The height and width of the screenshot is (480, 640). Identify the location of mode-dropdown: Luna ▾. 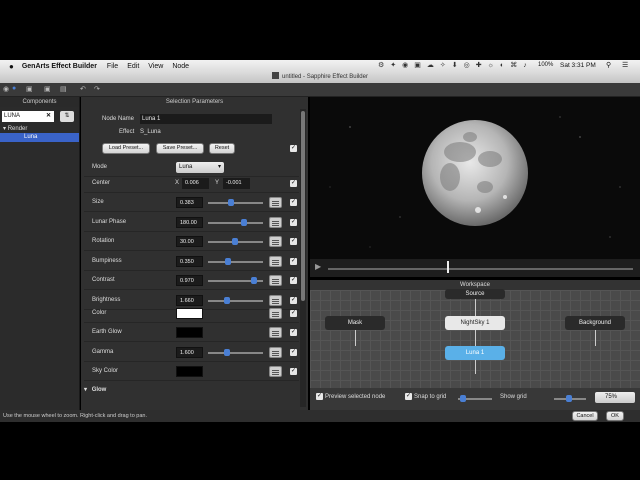
(200, 167).